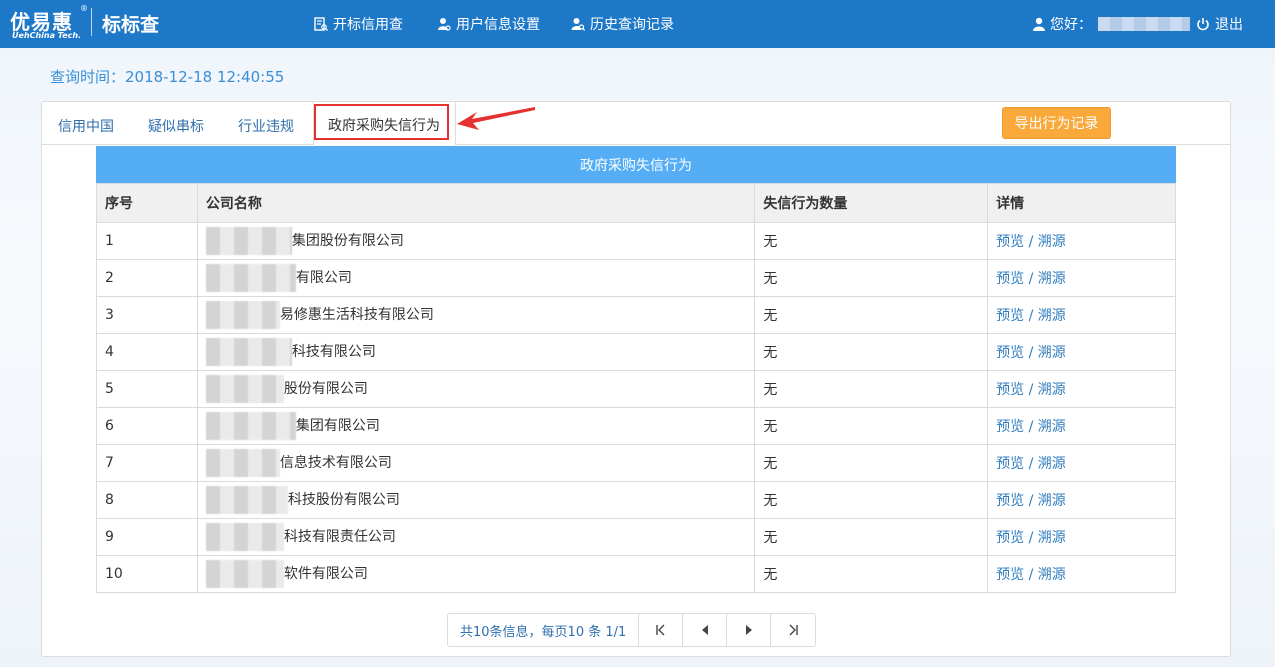 The height and width of the screenshot is (667, 1275). I want to click on company-name: 信息技术有限公司, so click(335, 463).